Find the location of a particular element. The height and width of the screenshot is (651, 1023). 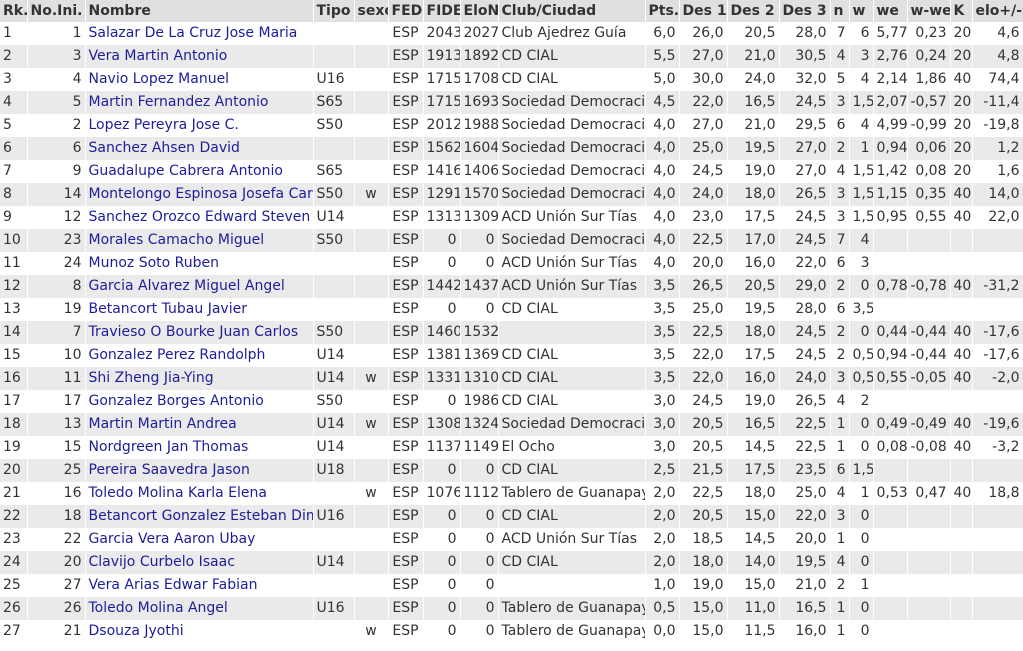

col-rank-header: Rk. is located at coordinates (14, 11).